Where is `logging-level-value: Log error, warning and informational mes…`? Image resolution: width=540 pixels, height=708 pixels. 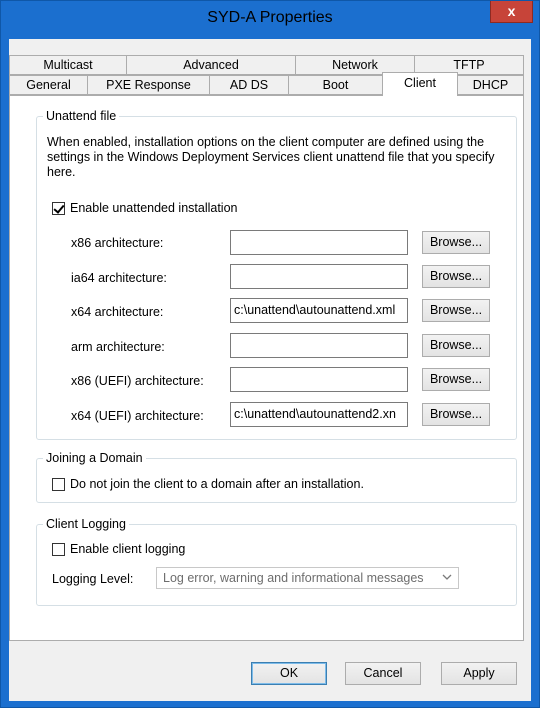
logging-level-value: Log error, warning and informational mes… is located at coordinates (293, 578).